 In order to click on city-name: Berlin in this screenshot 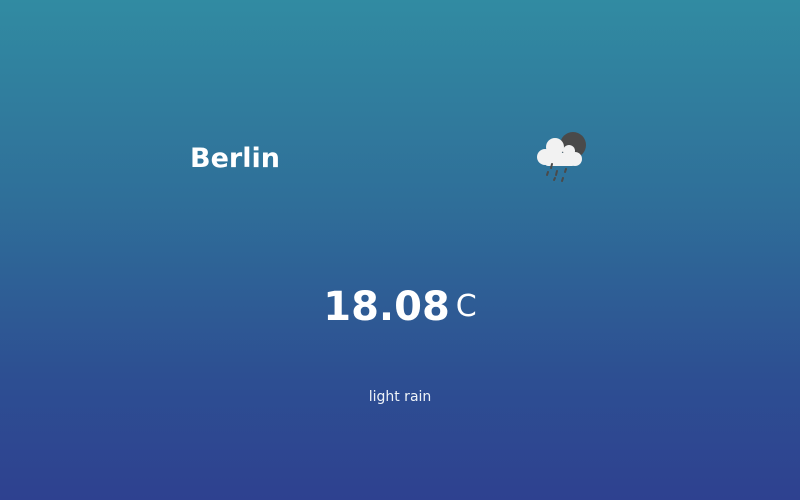, I will do `click(235, 158)`.